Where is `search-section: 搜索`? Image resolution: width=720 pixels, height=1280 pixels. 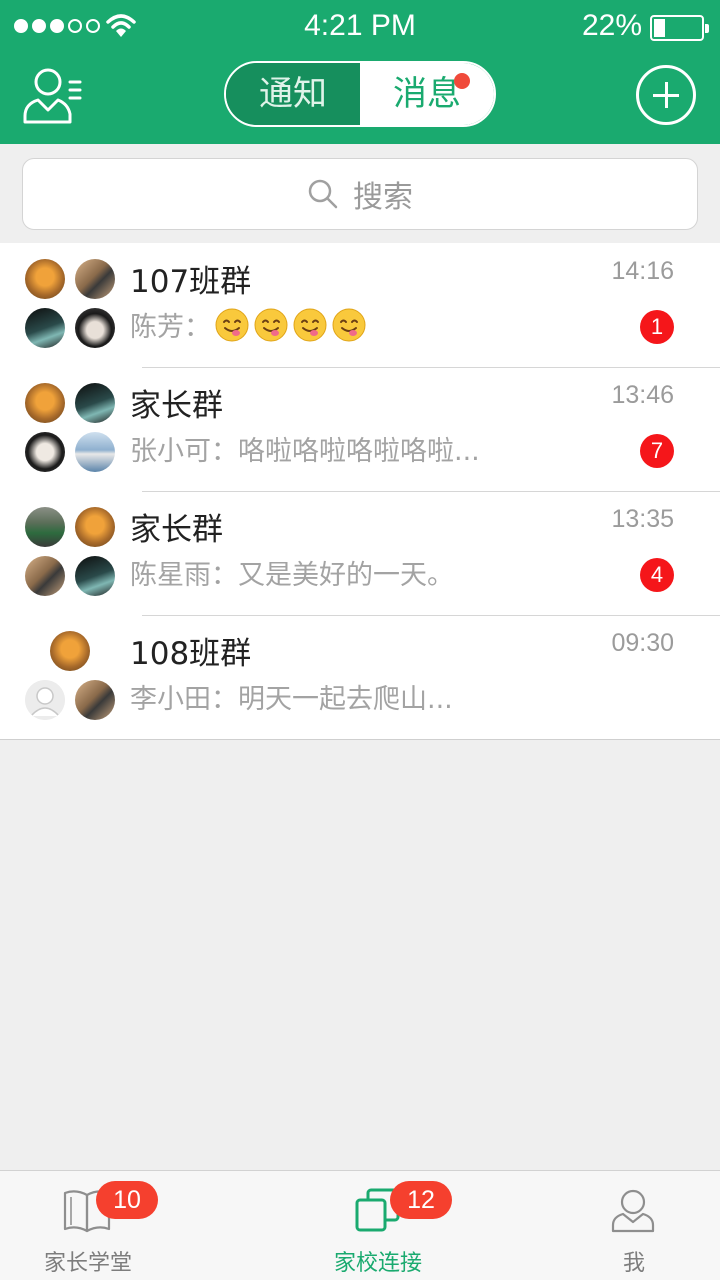 search-section: 搜索 is located at coordinates (360, 193).